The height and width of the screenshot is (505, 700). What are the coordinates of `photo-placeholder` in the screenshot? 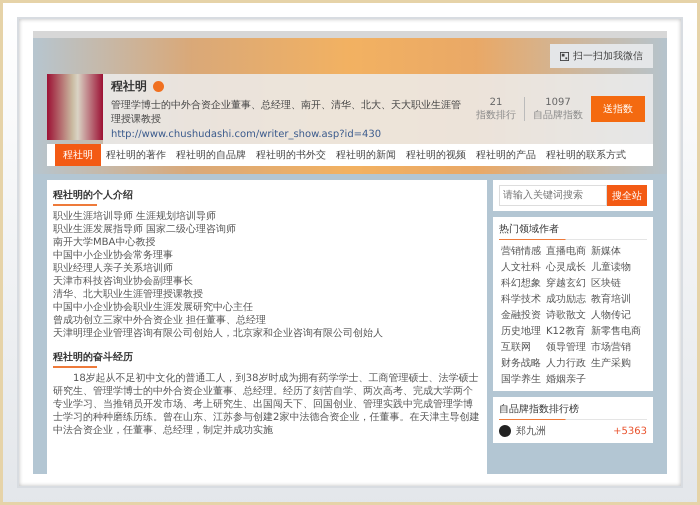 It's located at (75, 107).